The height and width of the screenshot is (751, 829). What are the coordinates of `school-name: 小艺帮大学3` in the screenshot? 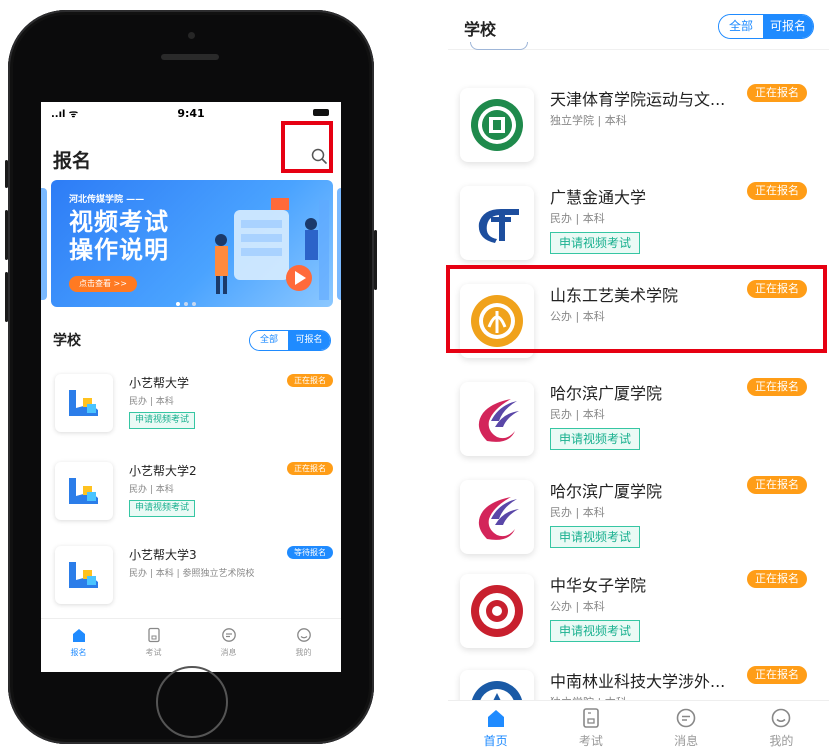 It's located at (163, 555).